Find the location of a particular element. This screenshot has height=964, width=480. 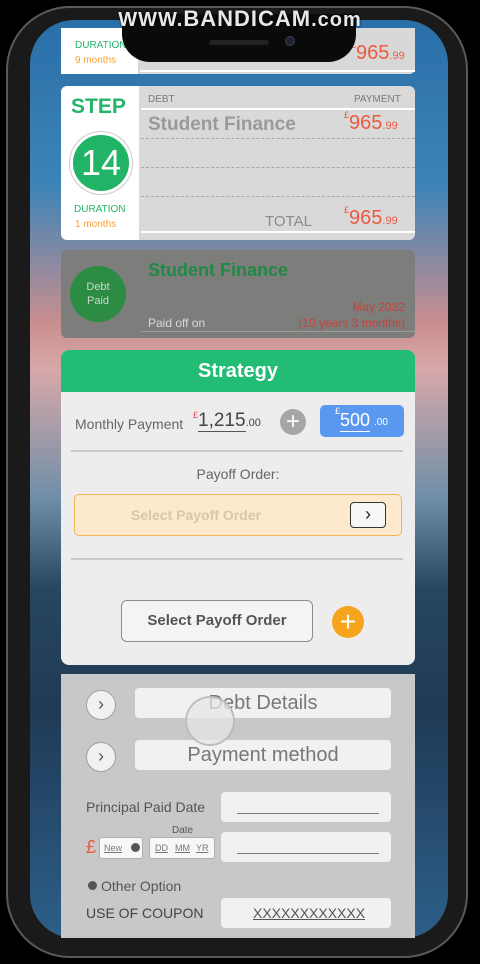

add-icon: + is located at coordinates (348, 622).